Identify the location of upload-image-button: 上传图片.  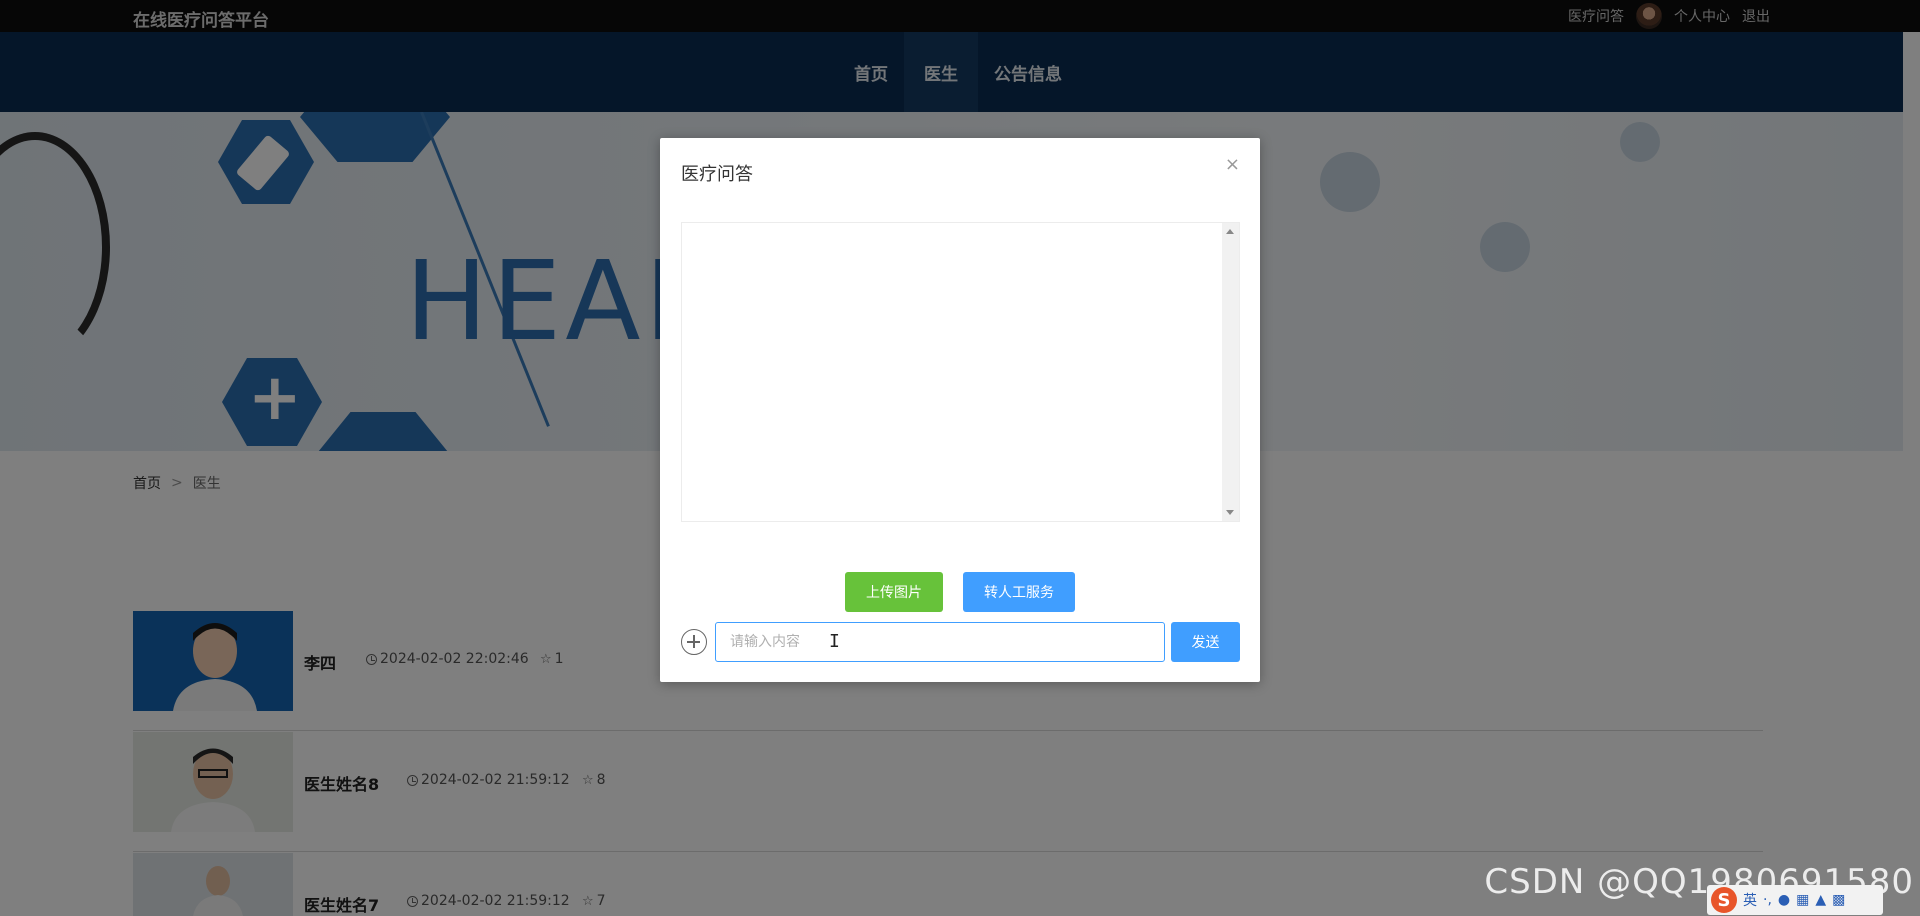
(894, 592).